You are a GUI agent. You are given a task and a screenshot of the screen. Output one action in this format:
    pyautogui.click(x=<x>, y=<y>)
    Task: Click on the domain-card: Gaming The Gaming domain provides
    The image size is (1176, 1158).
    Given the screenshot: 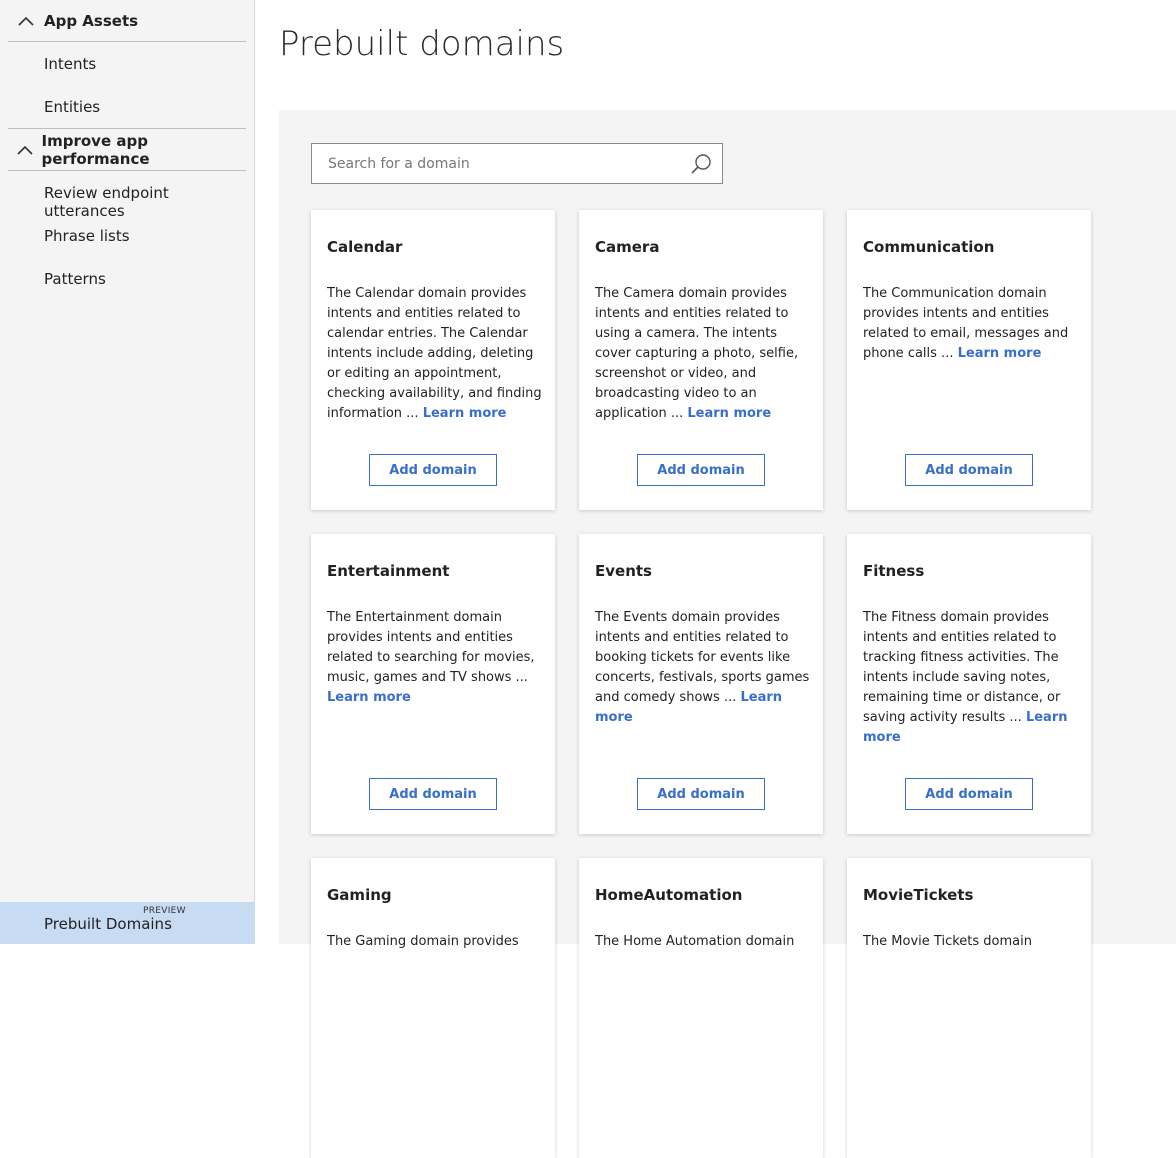 What is the action you would take?
    pyautogui.click(x=433, y=1008)
    